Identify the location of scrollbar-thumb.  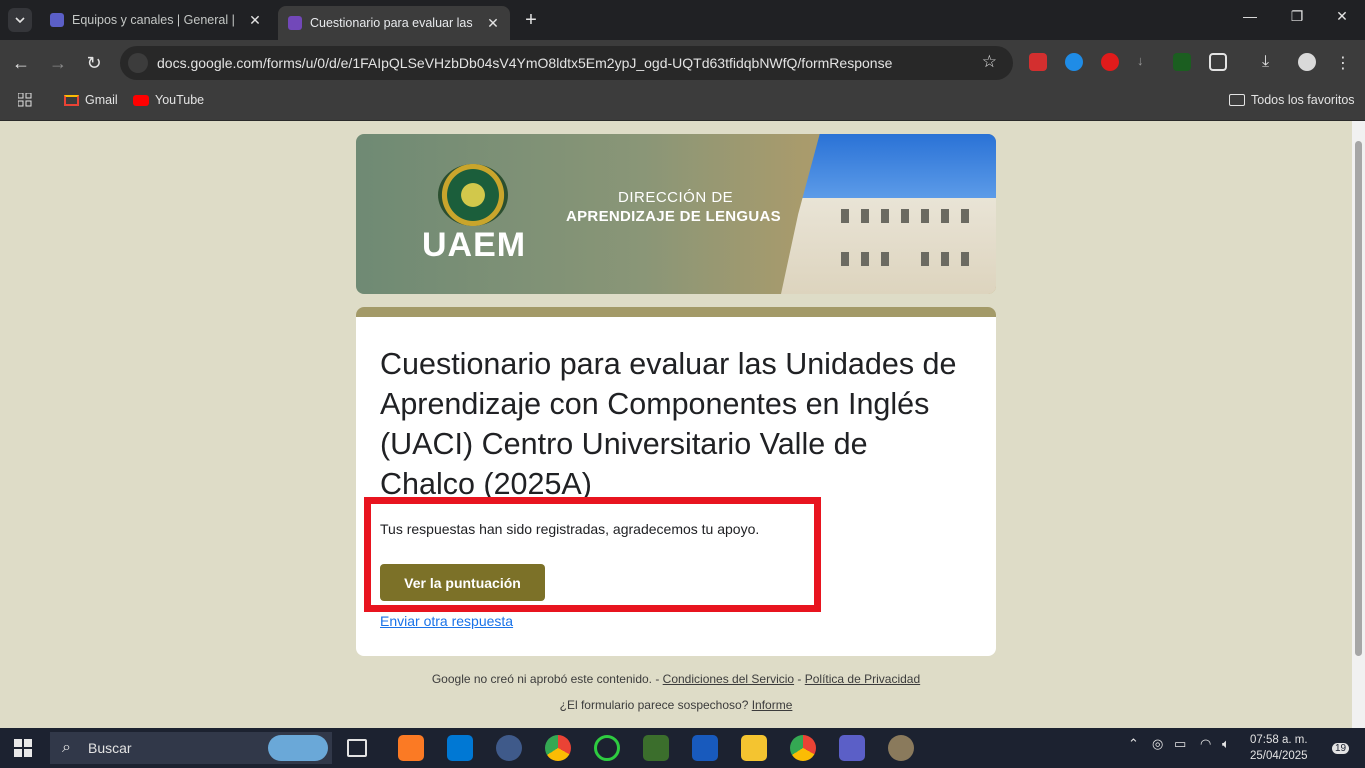
(1358, 398).